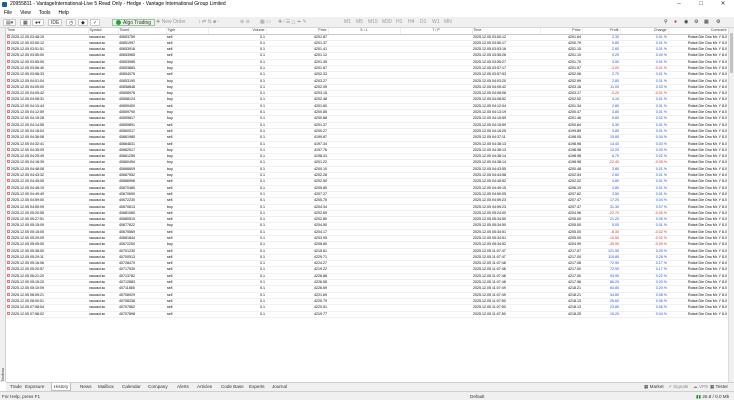 This screenshot has height=400, width=734. What do you see at coordinates (21, 396) in the screenshot?
I see `status-help-text: For Help, press F1` at bounding box center [21, 396].